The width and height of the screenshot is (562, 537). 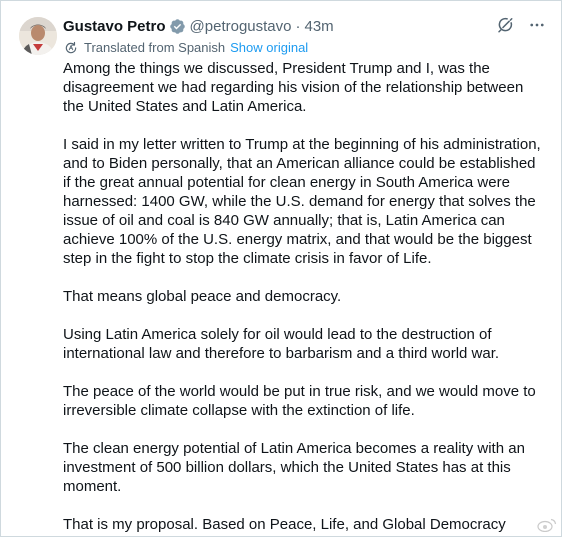 I want to click on post-header: Gustavo Petro @petrogustavo · 43m, so click(x=198, y=26).